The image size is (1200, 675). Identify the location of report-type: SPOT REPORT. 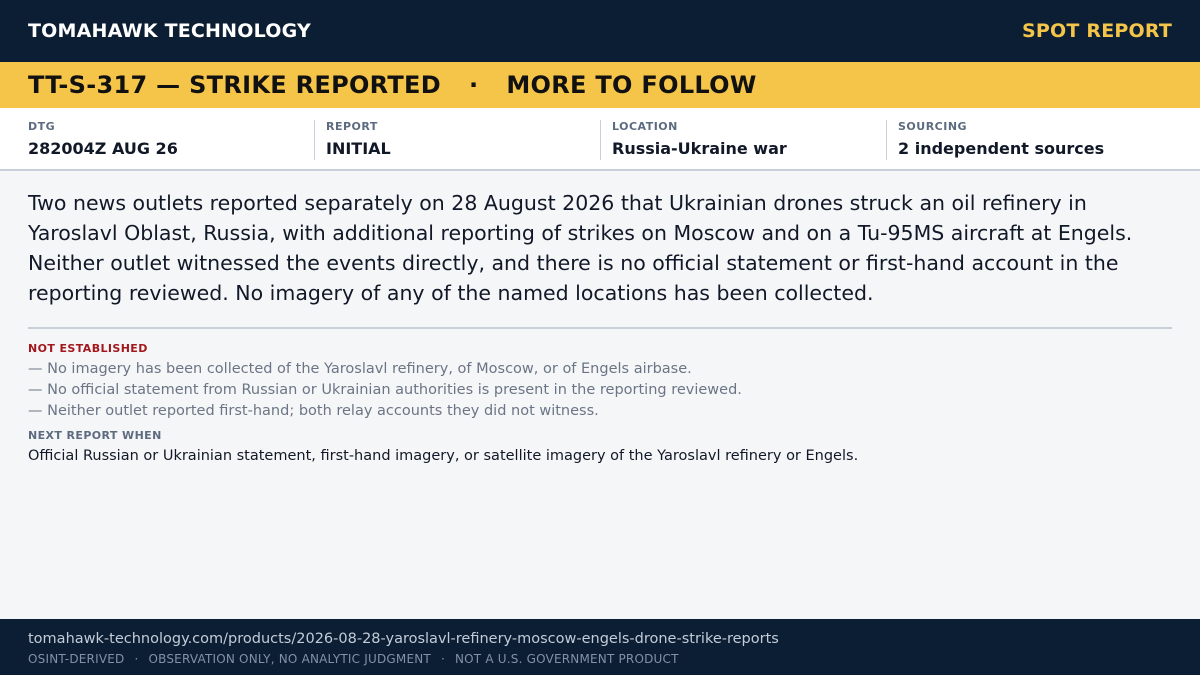
(1097, 31).